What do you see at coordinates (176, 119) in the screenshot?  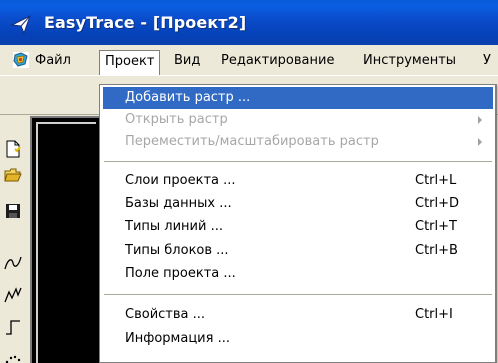 I see `menu-item-label: Открыть растр` at bounding box center [176, 119].